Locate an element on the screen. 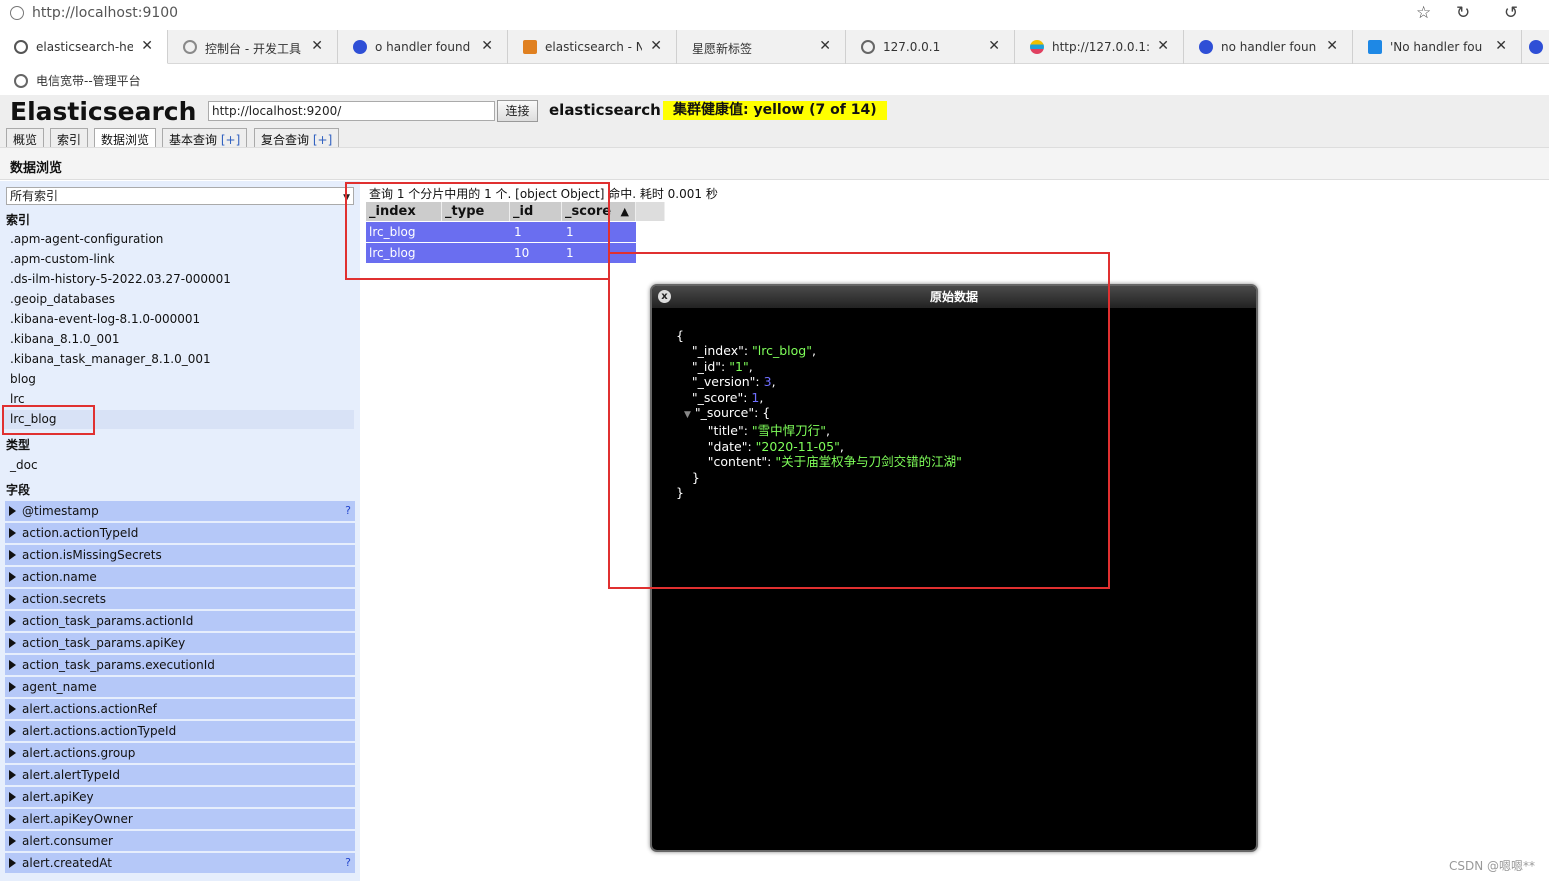  tab-label: 数据浏览 is located at coordinates (125, 140).